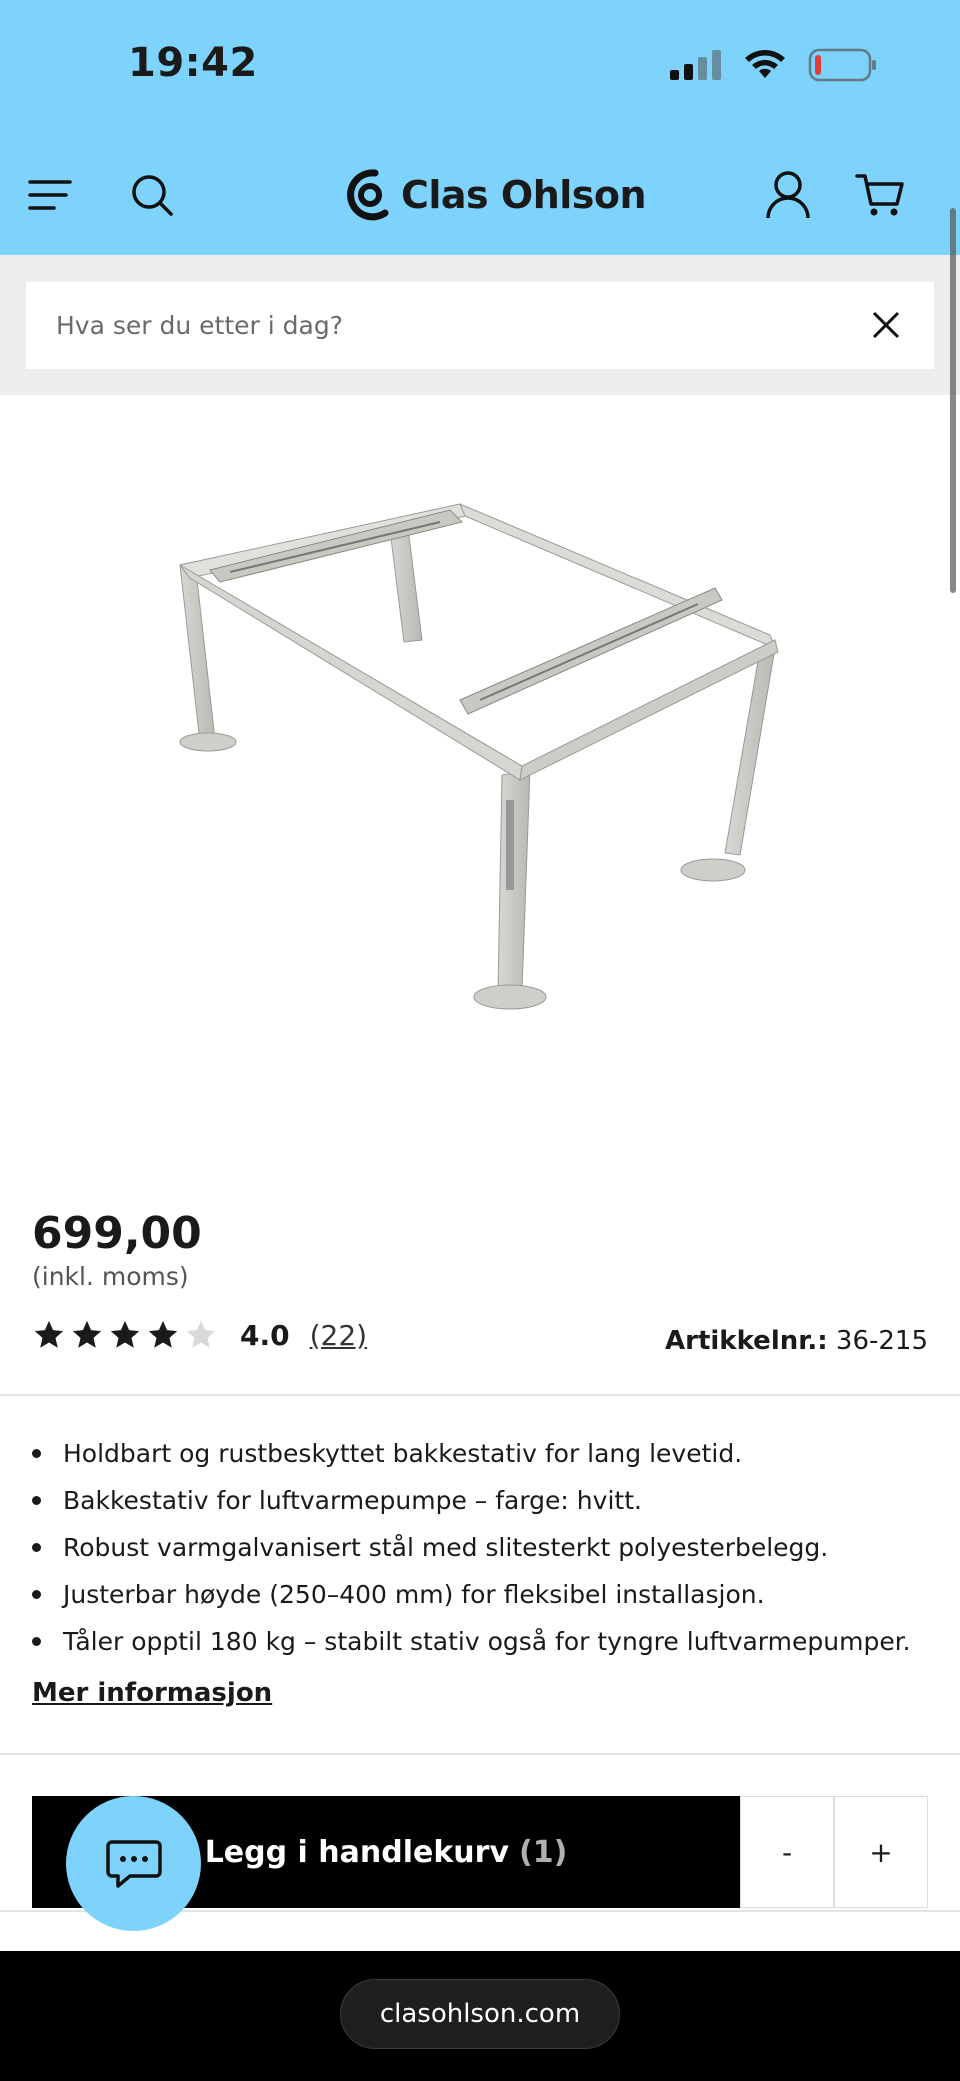  I want to click on brand-name: Clas Ohlson, so click(524, 195).